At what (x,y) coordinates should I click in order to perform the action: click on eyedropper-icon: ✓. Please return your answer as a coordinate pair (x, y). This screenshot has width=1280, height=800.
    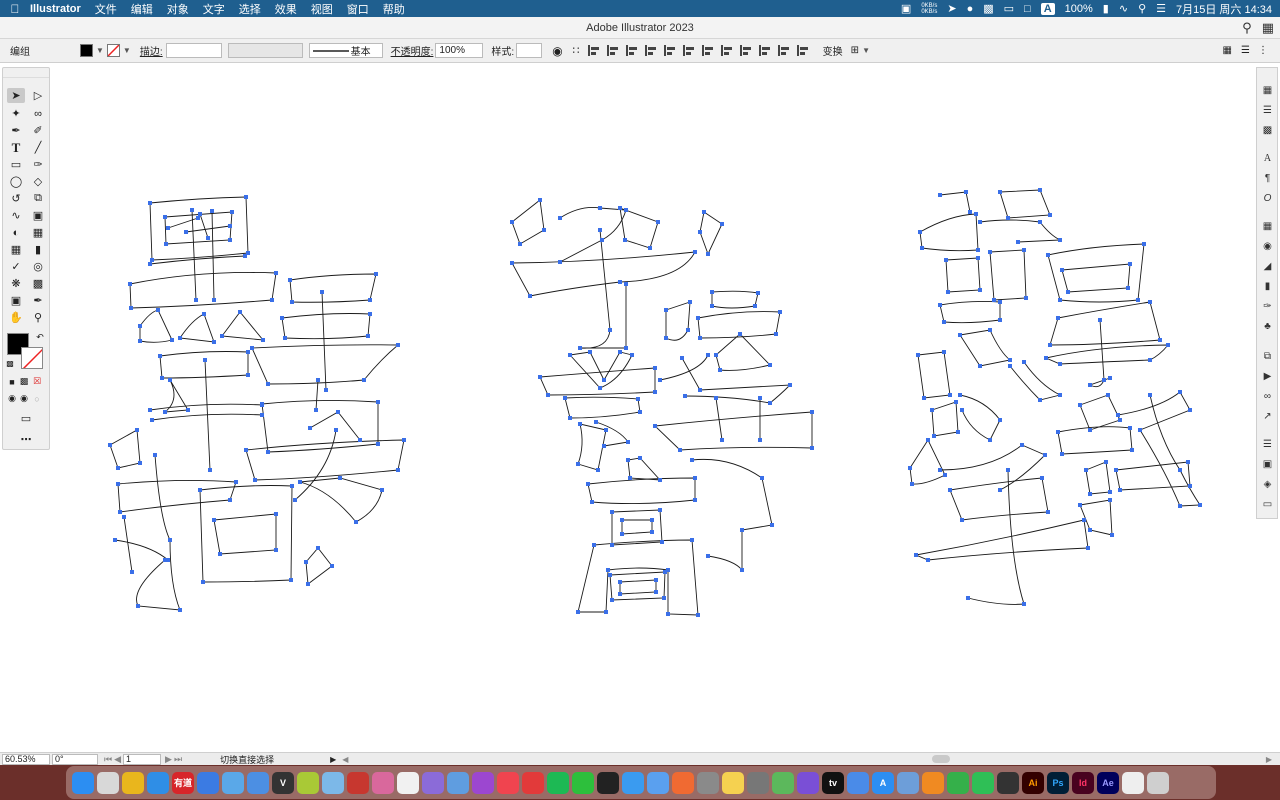
    Looking at the image, I should click on (16, 266).